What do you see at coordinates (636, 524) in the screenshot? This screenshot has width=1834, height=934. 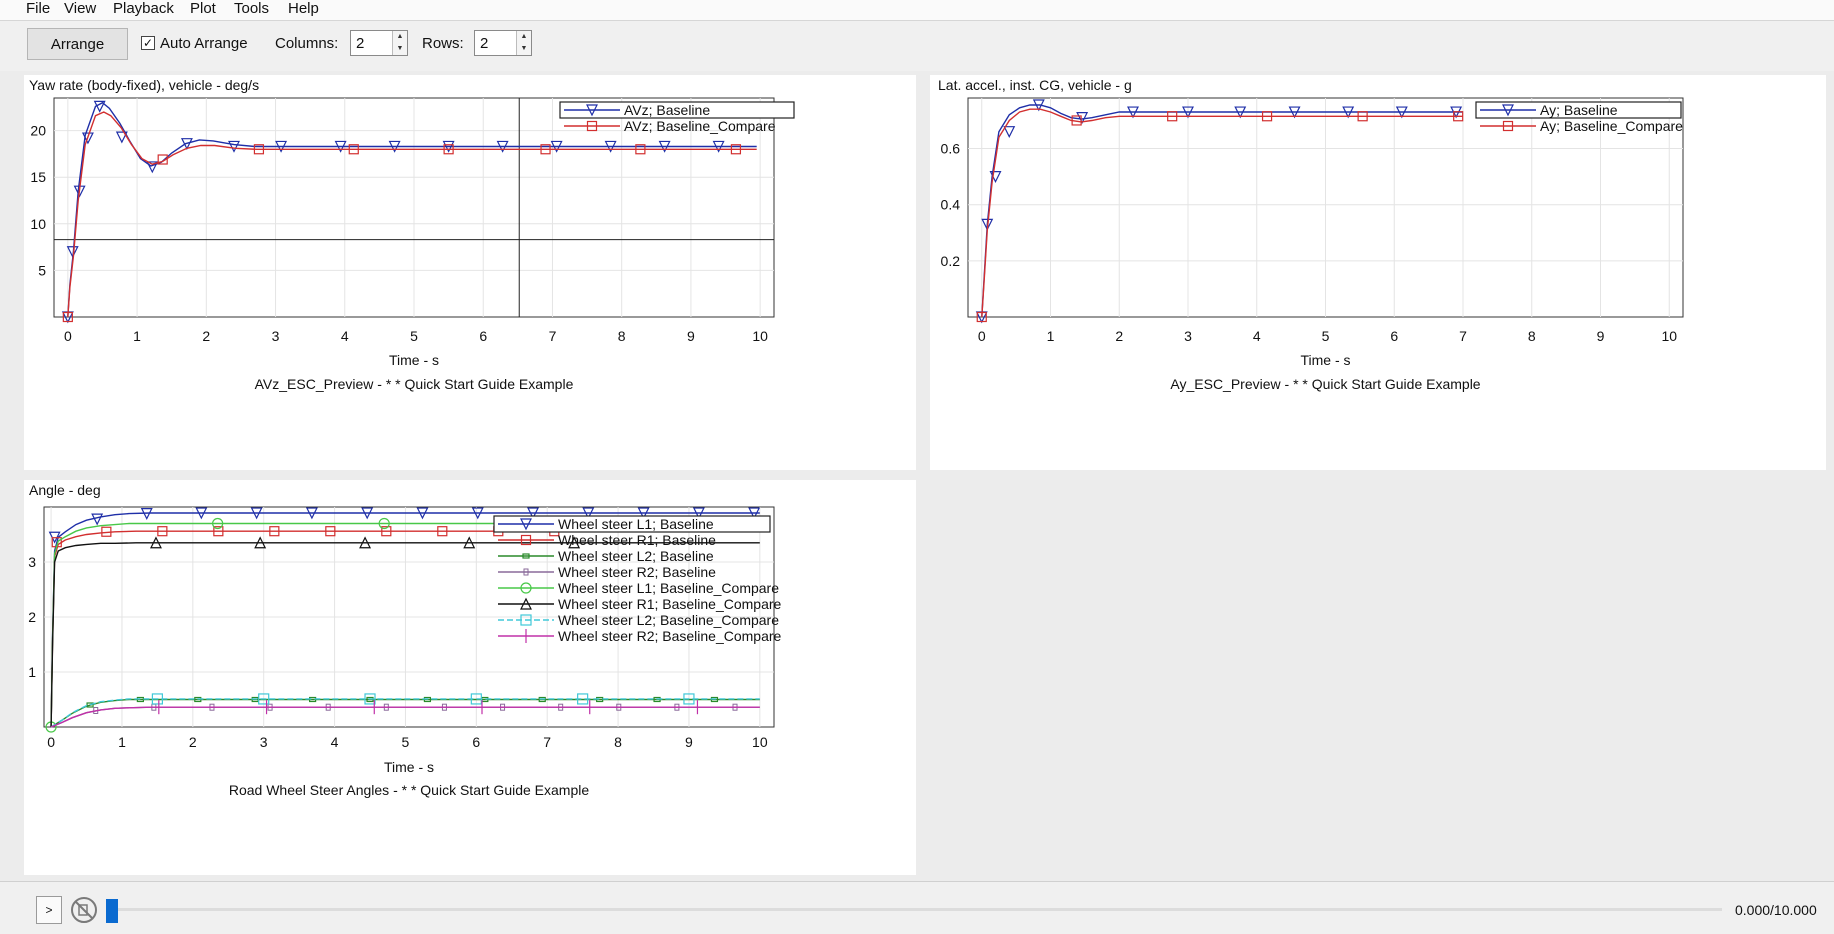 I see `legend-label: Wheel steer L1; Baseline` at bounding box center [636, 524].